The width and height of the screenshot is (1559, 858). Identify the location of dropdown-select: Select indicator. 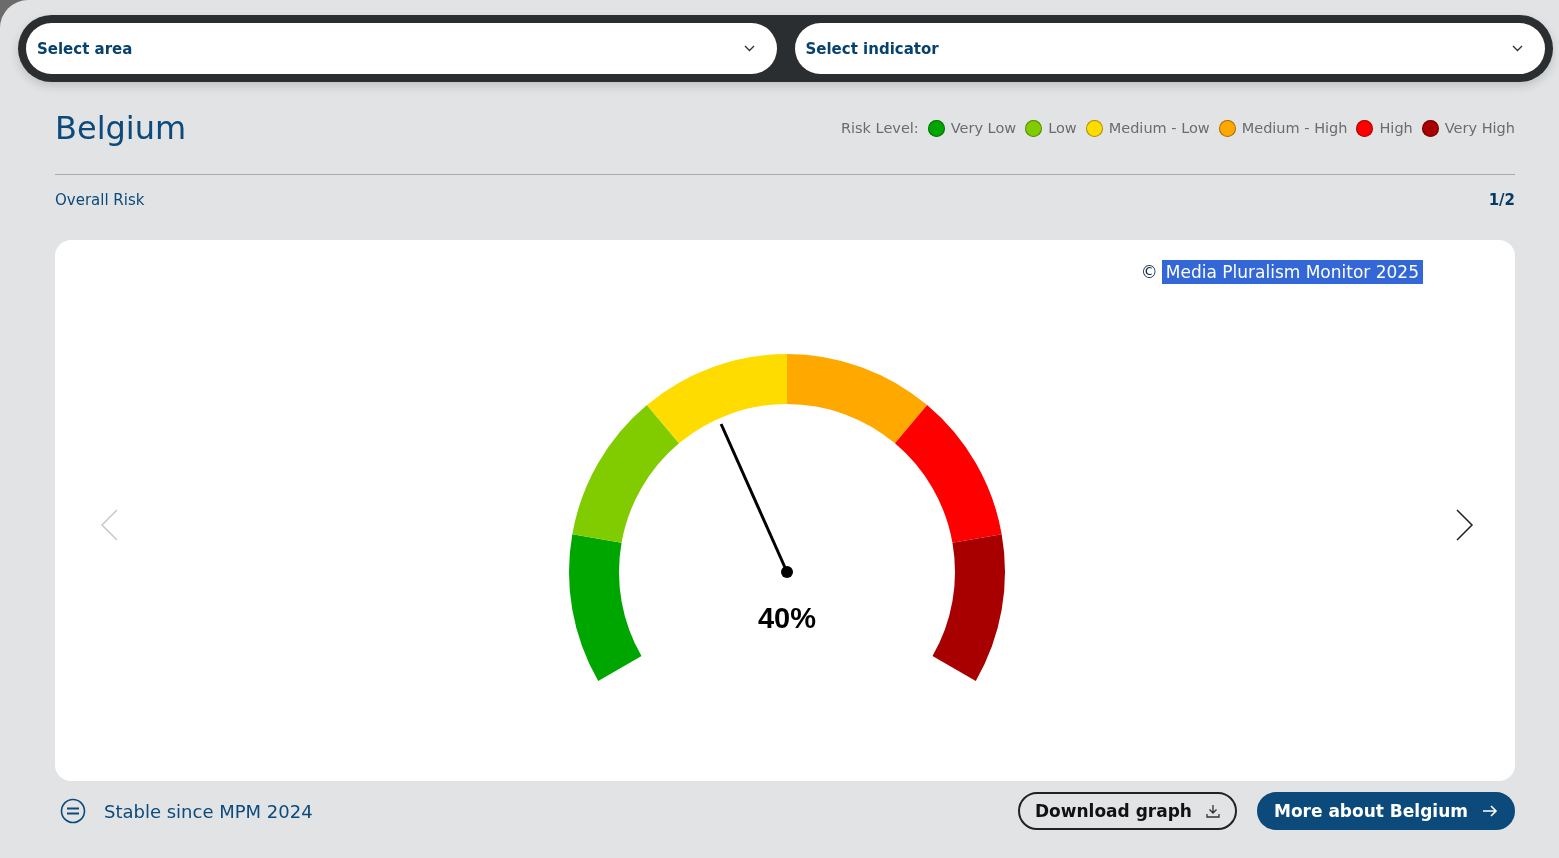
(1169, 48).